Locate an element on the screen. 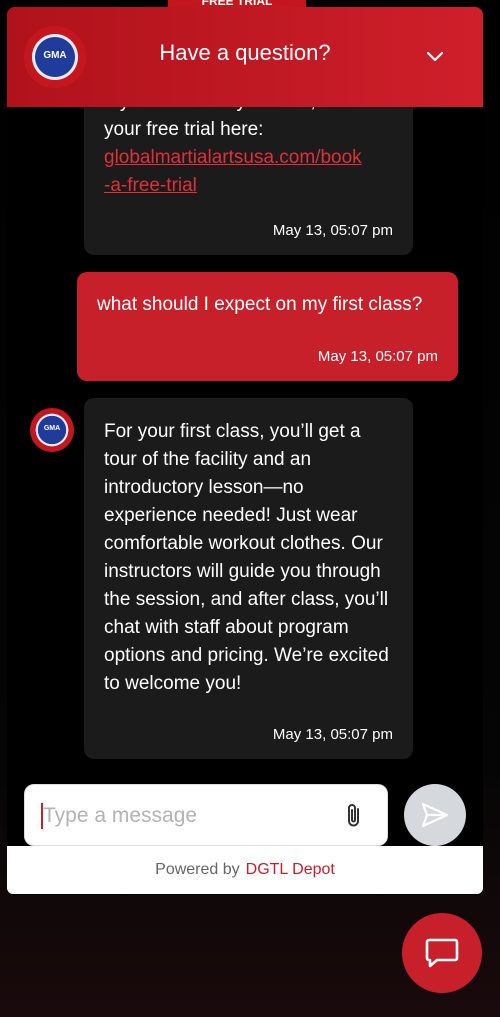  message-line: your free trial here: is located at coordinates (184, 129).